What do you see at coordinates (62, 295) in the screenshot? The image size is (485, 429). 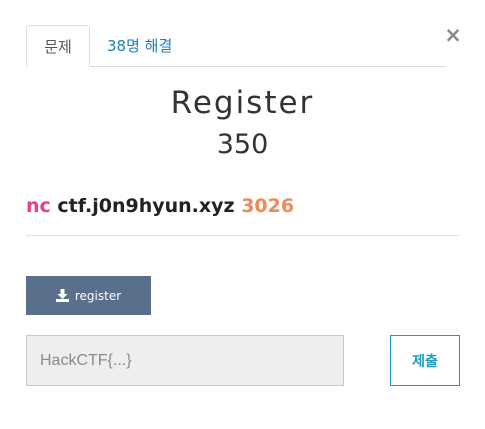 I see `download-icon` at bounding box center [62, 295].